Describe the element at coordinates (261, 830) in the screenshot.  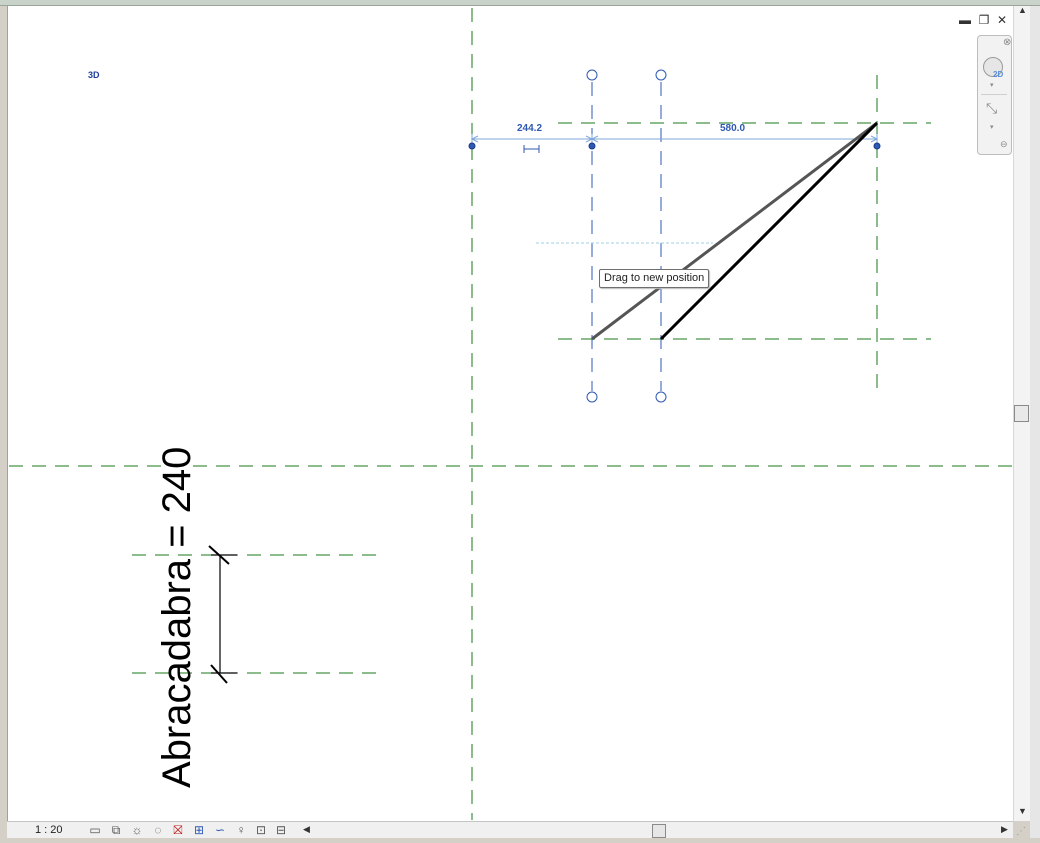
I see `analytical-model-icon: ⊡` at that location.